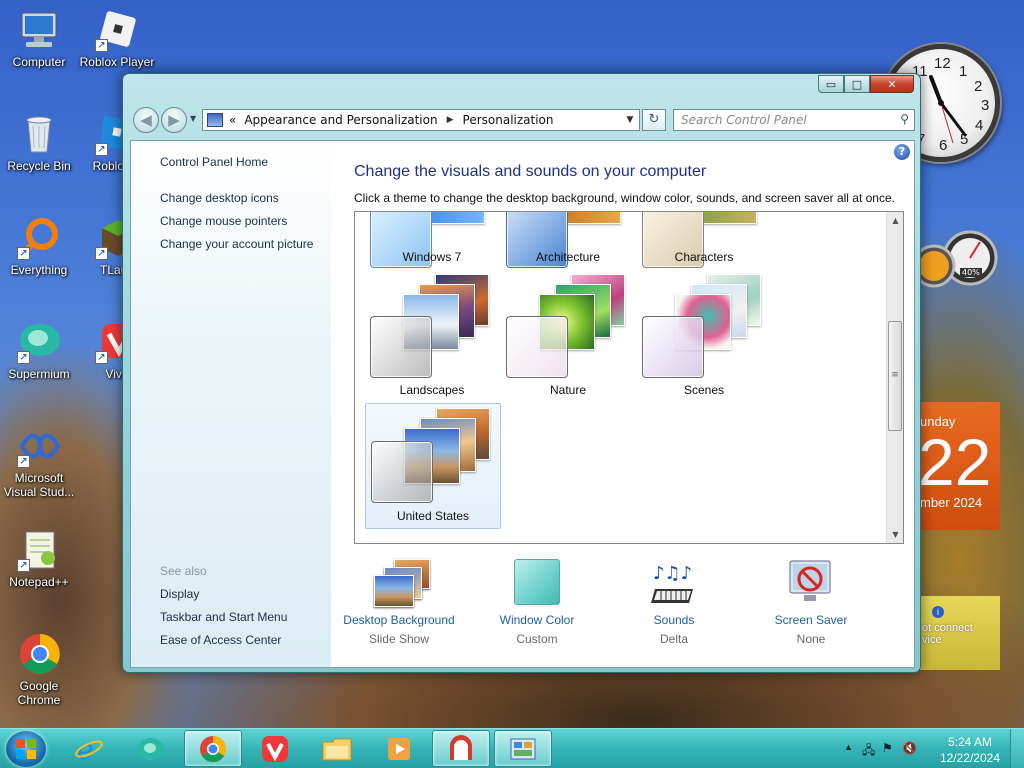  What do you see at coordinates (895, 220) in the screenshot?
I see `scroll-up-button: ▲` at bounding box center [895, 220].